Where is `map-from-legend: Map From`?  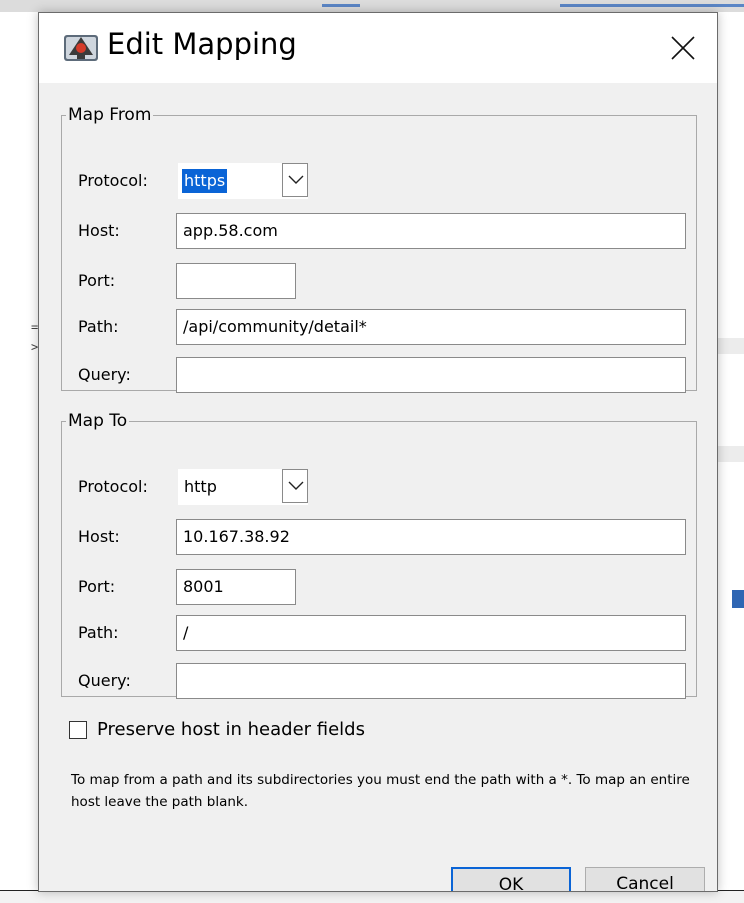
map-from-legend: Map From is located at coordinates (110, 115).